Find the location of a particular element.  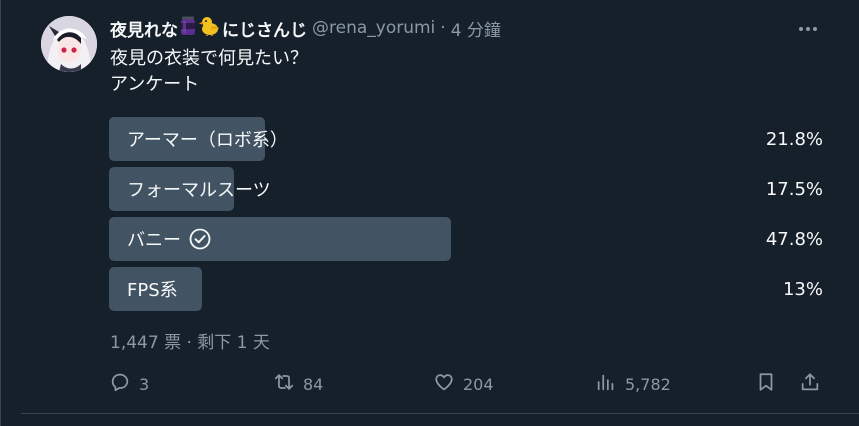

avatar is located at coordinates (69, 44).